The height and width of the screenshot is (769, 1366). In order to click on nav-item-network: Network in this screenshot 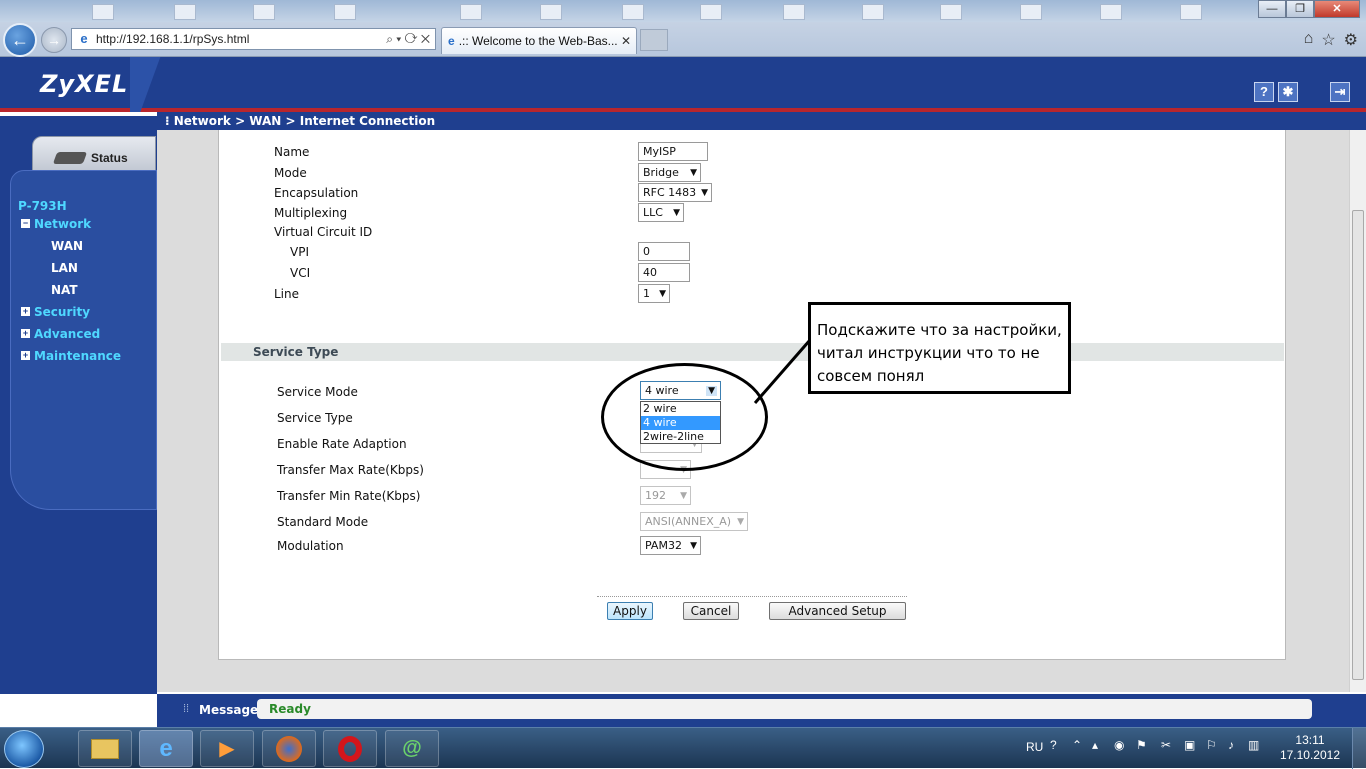, I will do `click(62, 224)`.